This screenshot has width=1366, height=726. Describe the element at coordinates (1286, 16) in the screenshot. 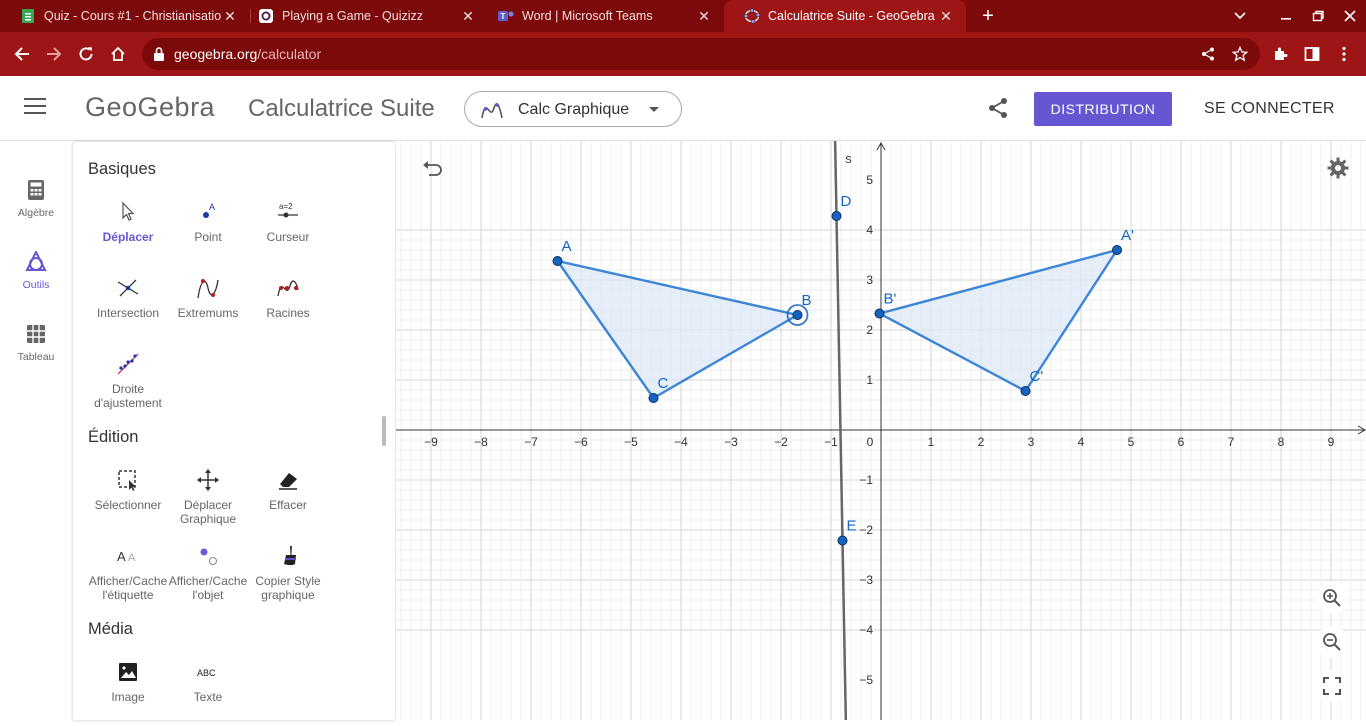

I see `minimize-icon` at that location.